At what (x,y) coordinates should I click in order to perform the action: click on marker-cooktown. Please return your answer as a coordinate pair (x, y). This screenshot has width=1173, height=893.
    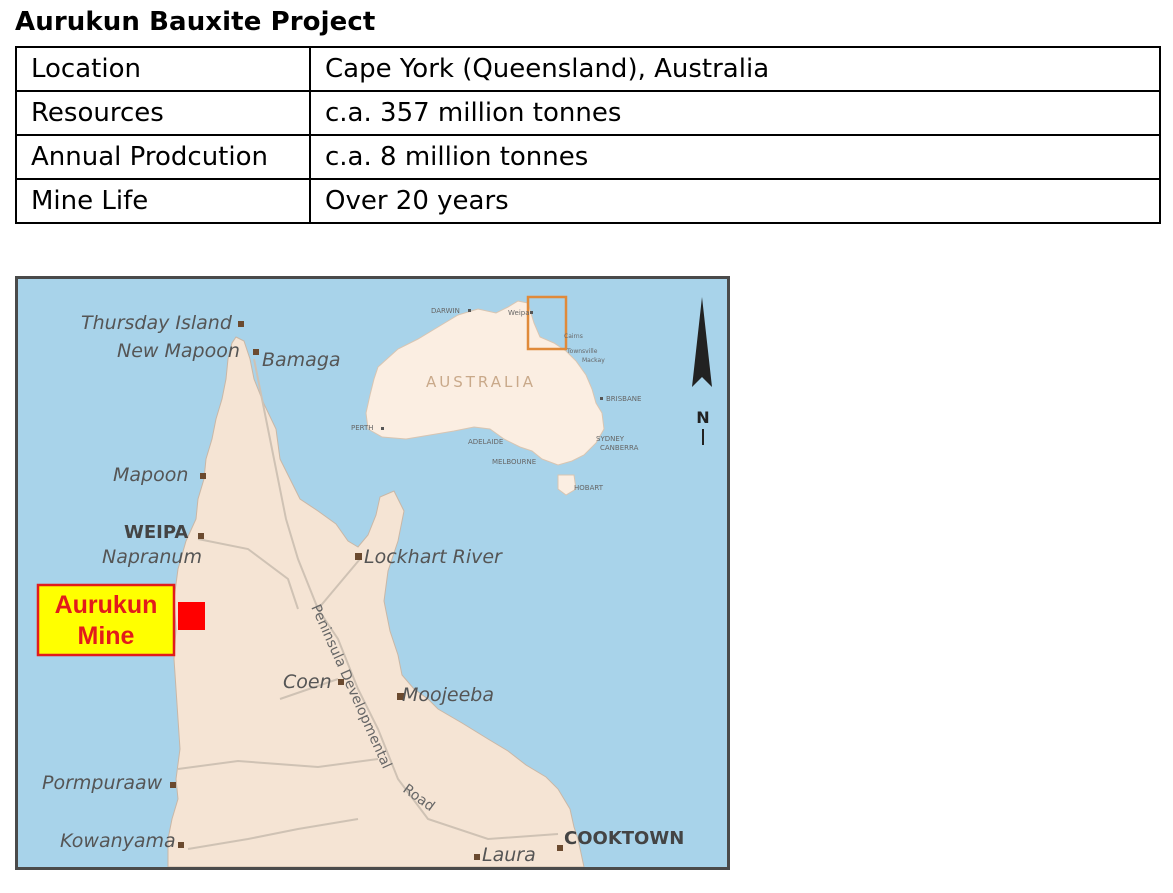
    Looking at the image, I should click on (560, 848).